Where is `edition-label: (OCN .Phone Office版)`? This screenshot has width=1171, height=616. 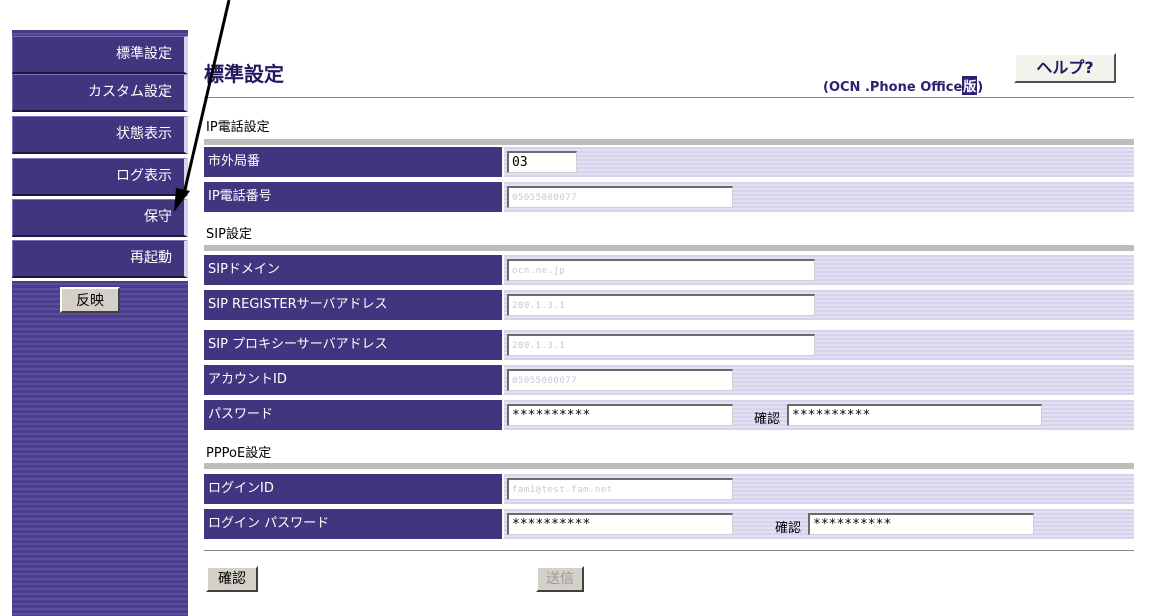
edition-label: (OCN .Phone Office版) is located at coordinates (903, 85).